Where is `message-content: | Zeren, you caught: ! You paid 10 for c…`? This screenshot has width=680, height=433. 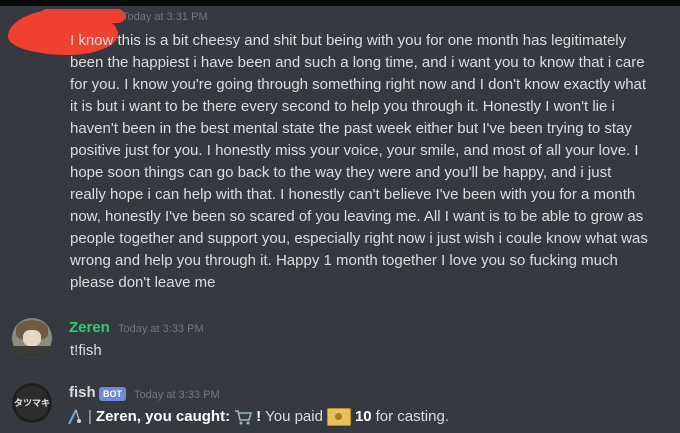 message-content: | Zeren, you caught: ! You paid 10 for c… is located at coordinates (366, 417).